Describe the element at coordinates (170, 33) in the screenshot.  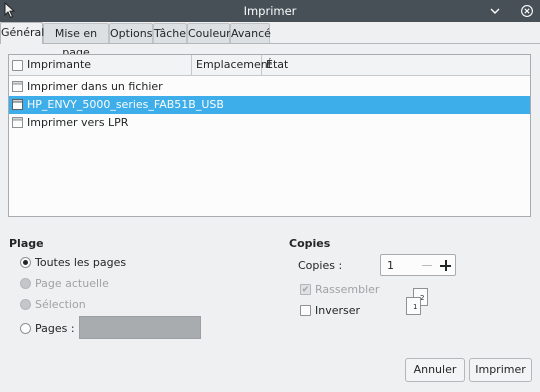
I see `tab-job: Tâche` at that location.